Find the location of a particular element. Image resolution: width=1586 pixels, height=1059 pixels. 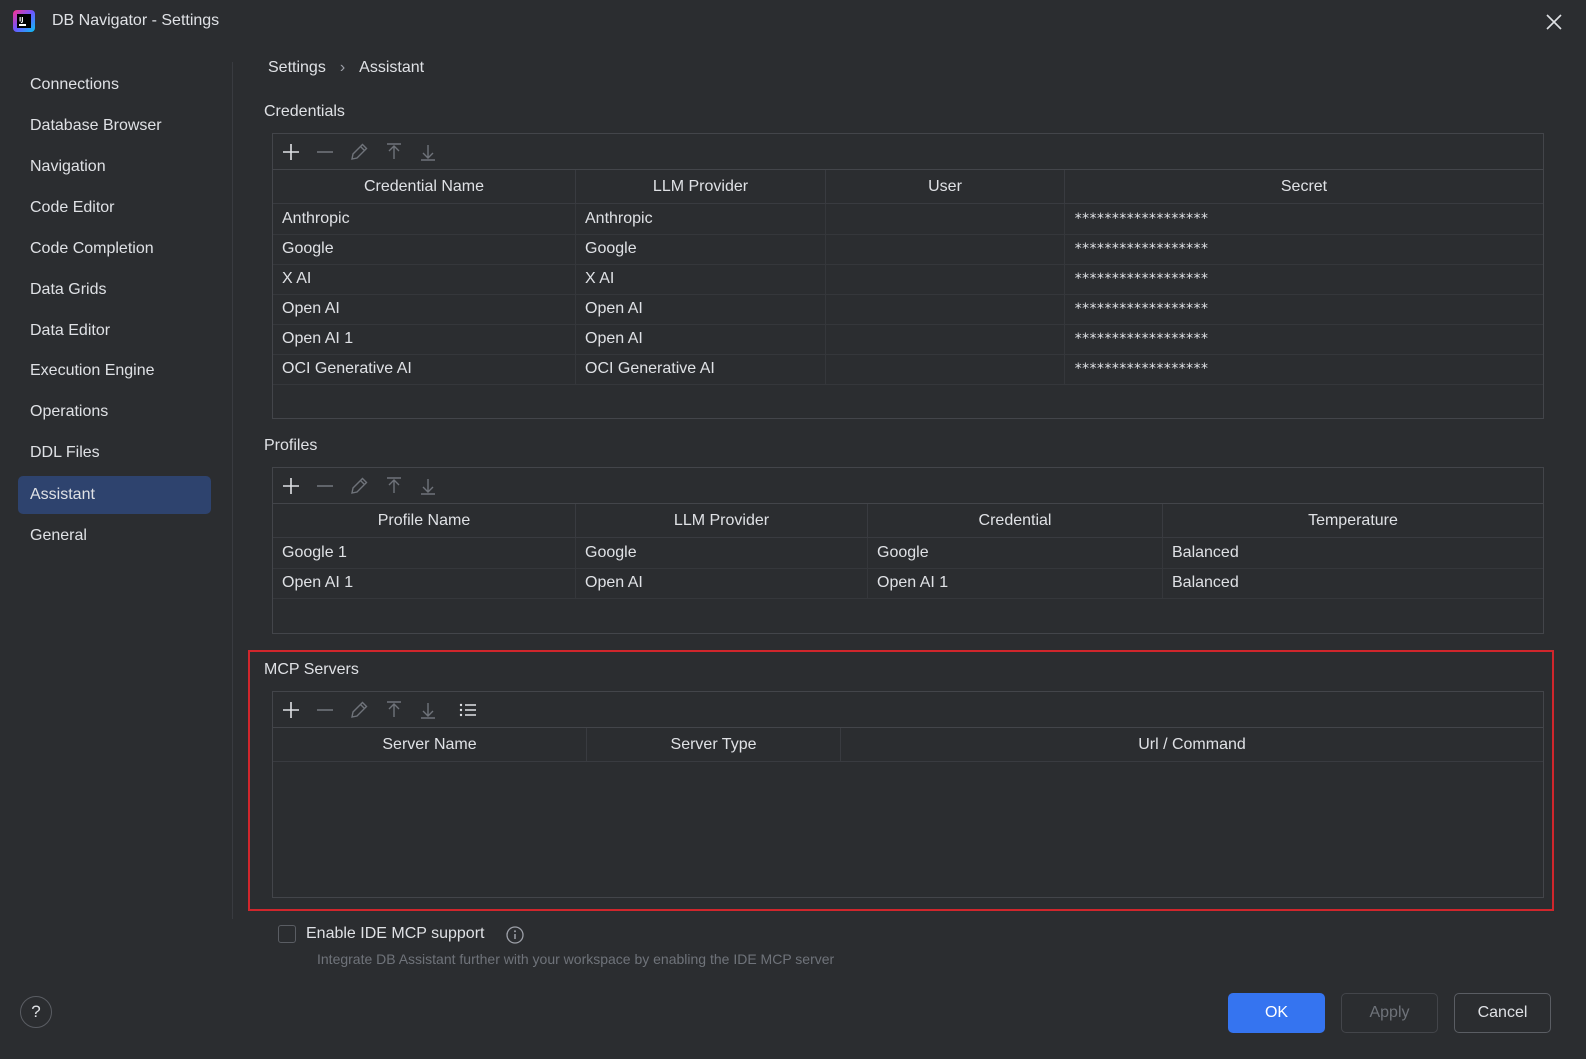

sidebar-item-general: General is located at coordinates (114, 536).